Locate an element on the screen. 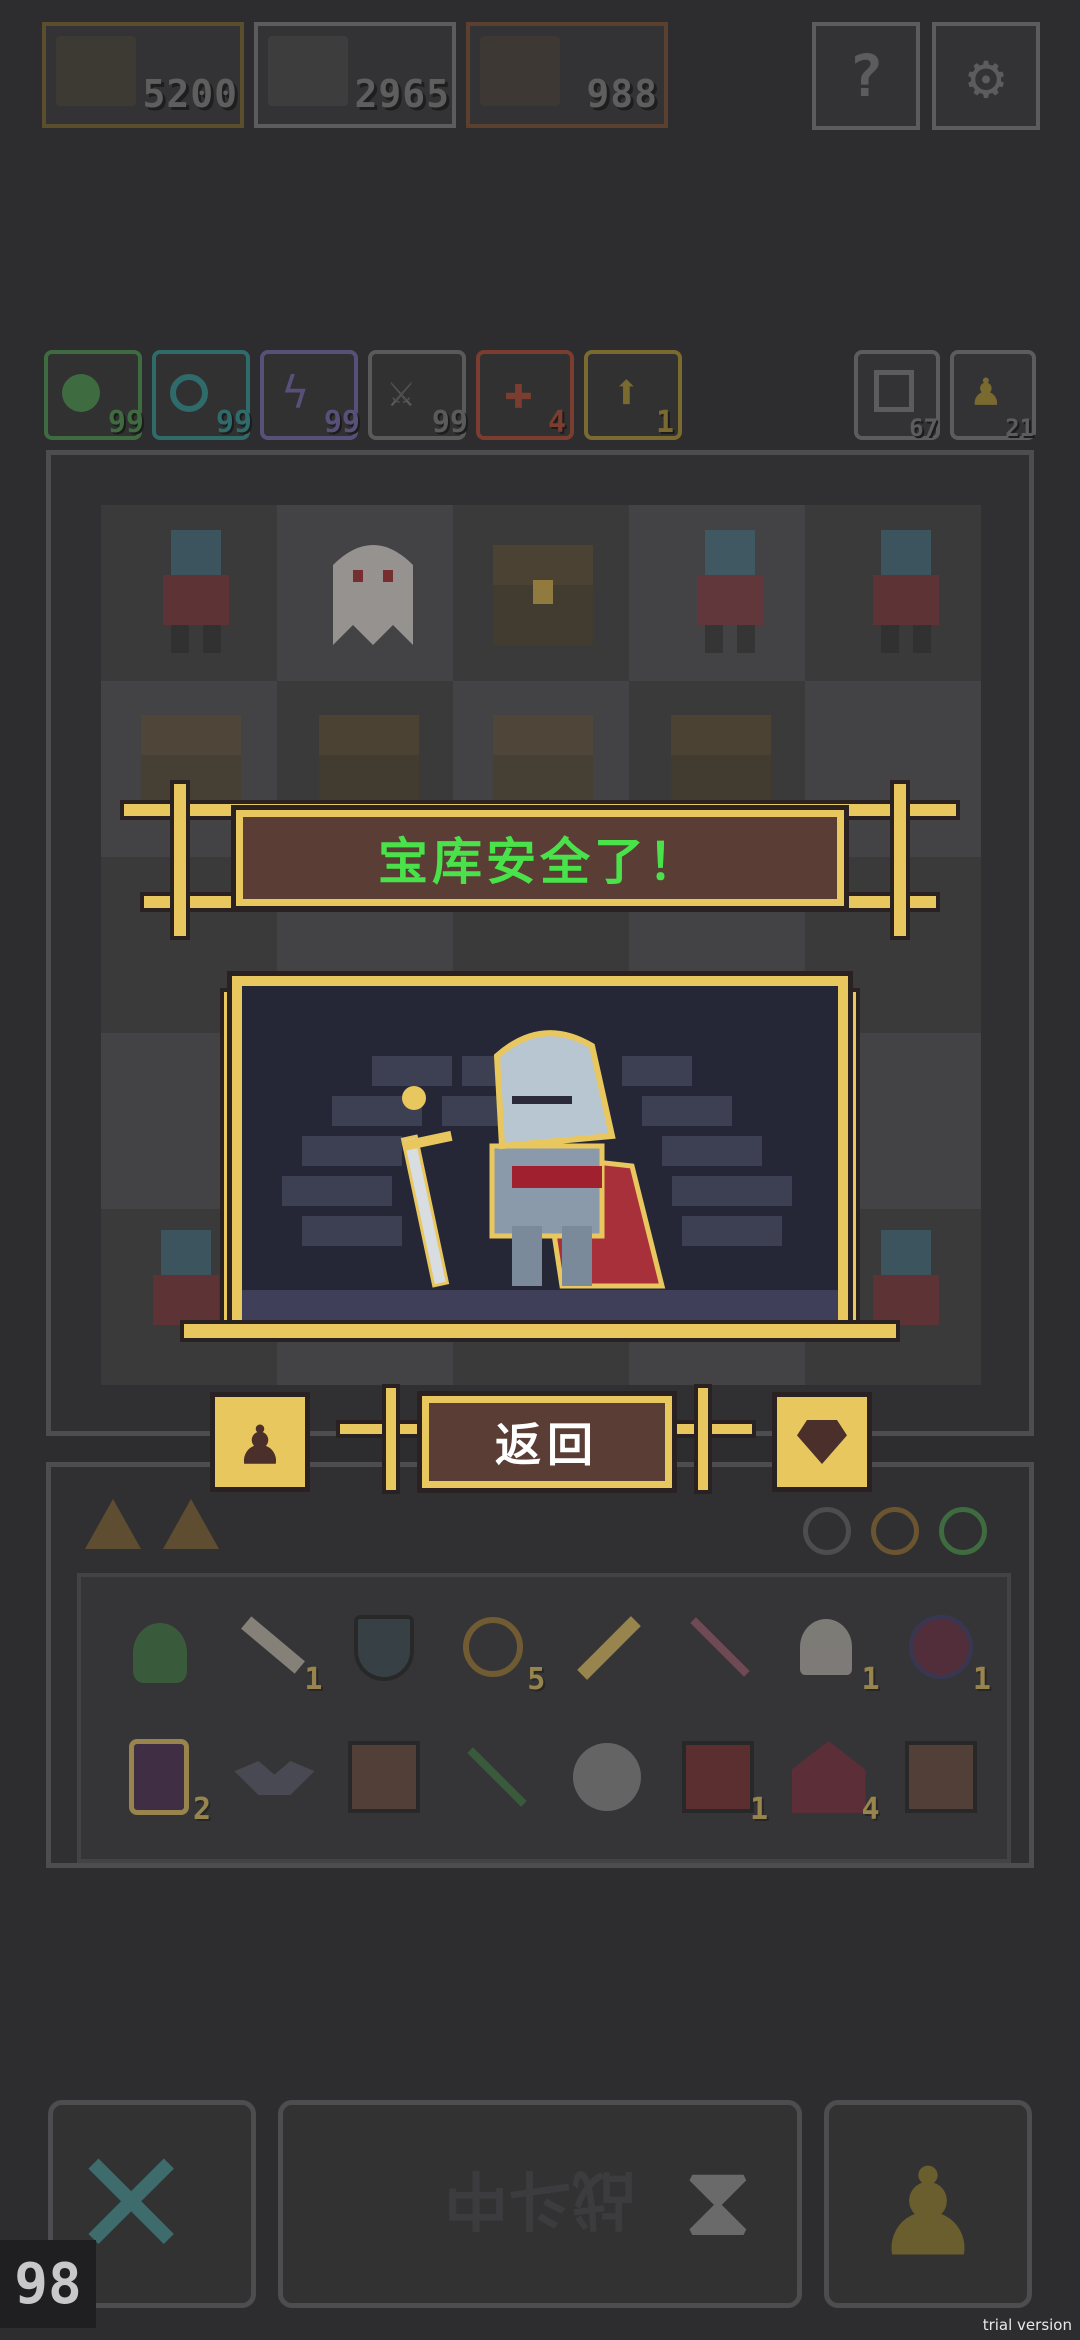 This screenshot has width=1080, height=2340. lightning-icon: ϟ is located at coordinates (295, 393).